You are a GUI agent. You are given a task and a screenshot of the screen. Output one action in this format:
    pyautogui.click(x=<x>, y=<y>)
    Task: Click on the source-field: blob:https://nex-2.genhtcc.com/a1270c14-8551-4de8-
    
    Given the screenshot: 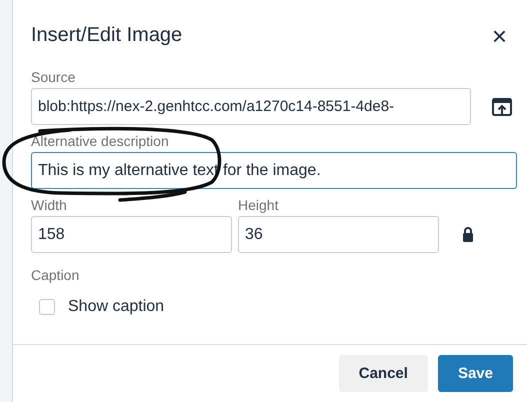 What is the action you would take?
    pyautogui.click(x=251, y=106)
    